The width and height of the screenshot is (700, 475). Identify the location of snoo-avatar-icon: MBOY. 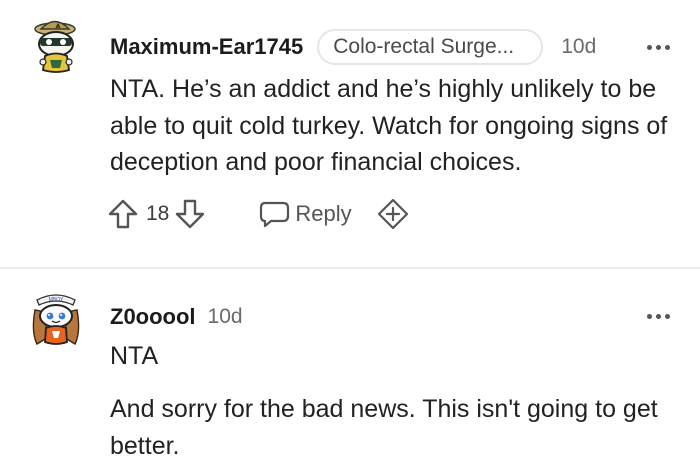
(56, 319).